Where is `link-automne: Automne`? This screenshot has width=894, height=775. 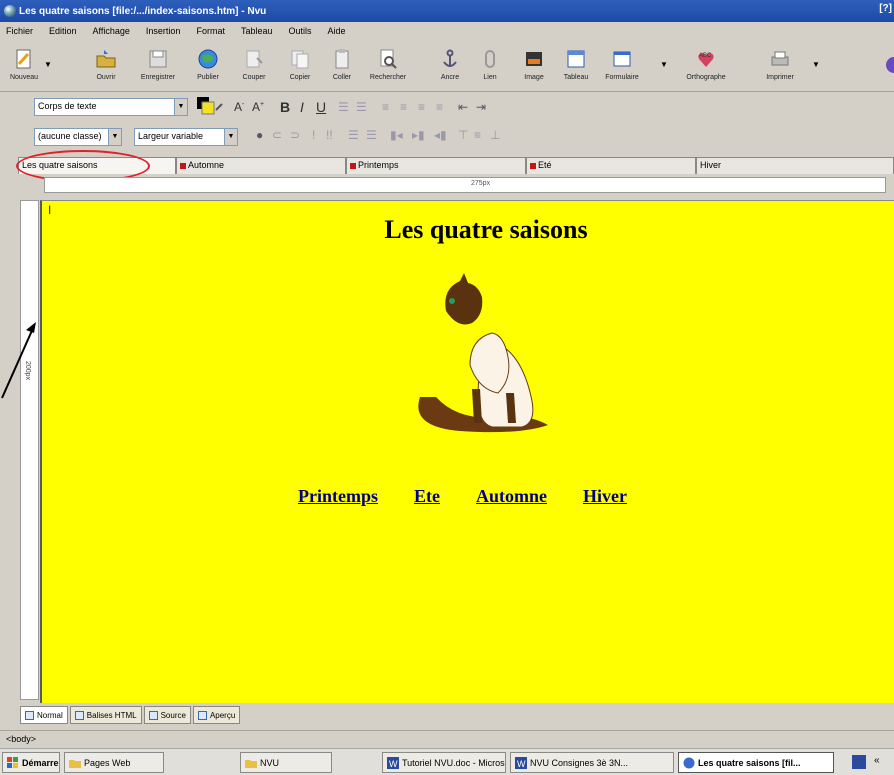 link-automne: Automne is located at coordinates (511, 496).